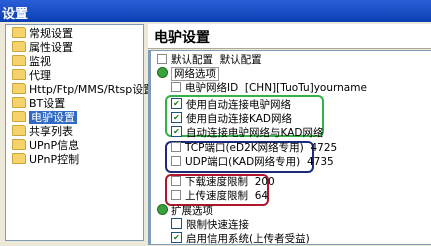 Image resolution: width=431 pixels, height=246 pixels. What do you see at coordinates (231, 104) in the screenshot?
I see `auto-connect-ed2k-option: 使用自动连接电驴网络` at bounding box center [231, 104].